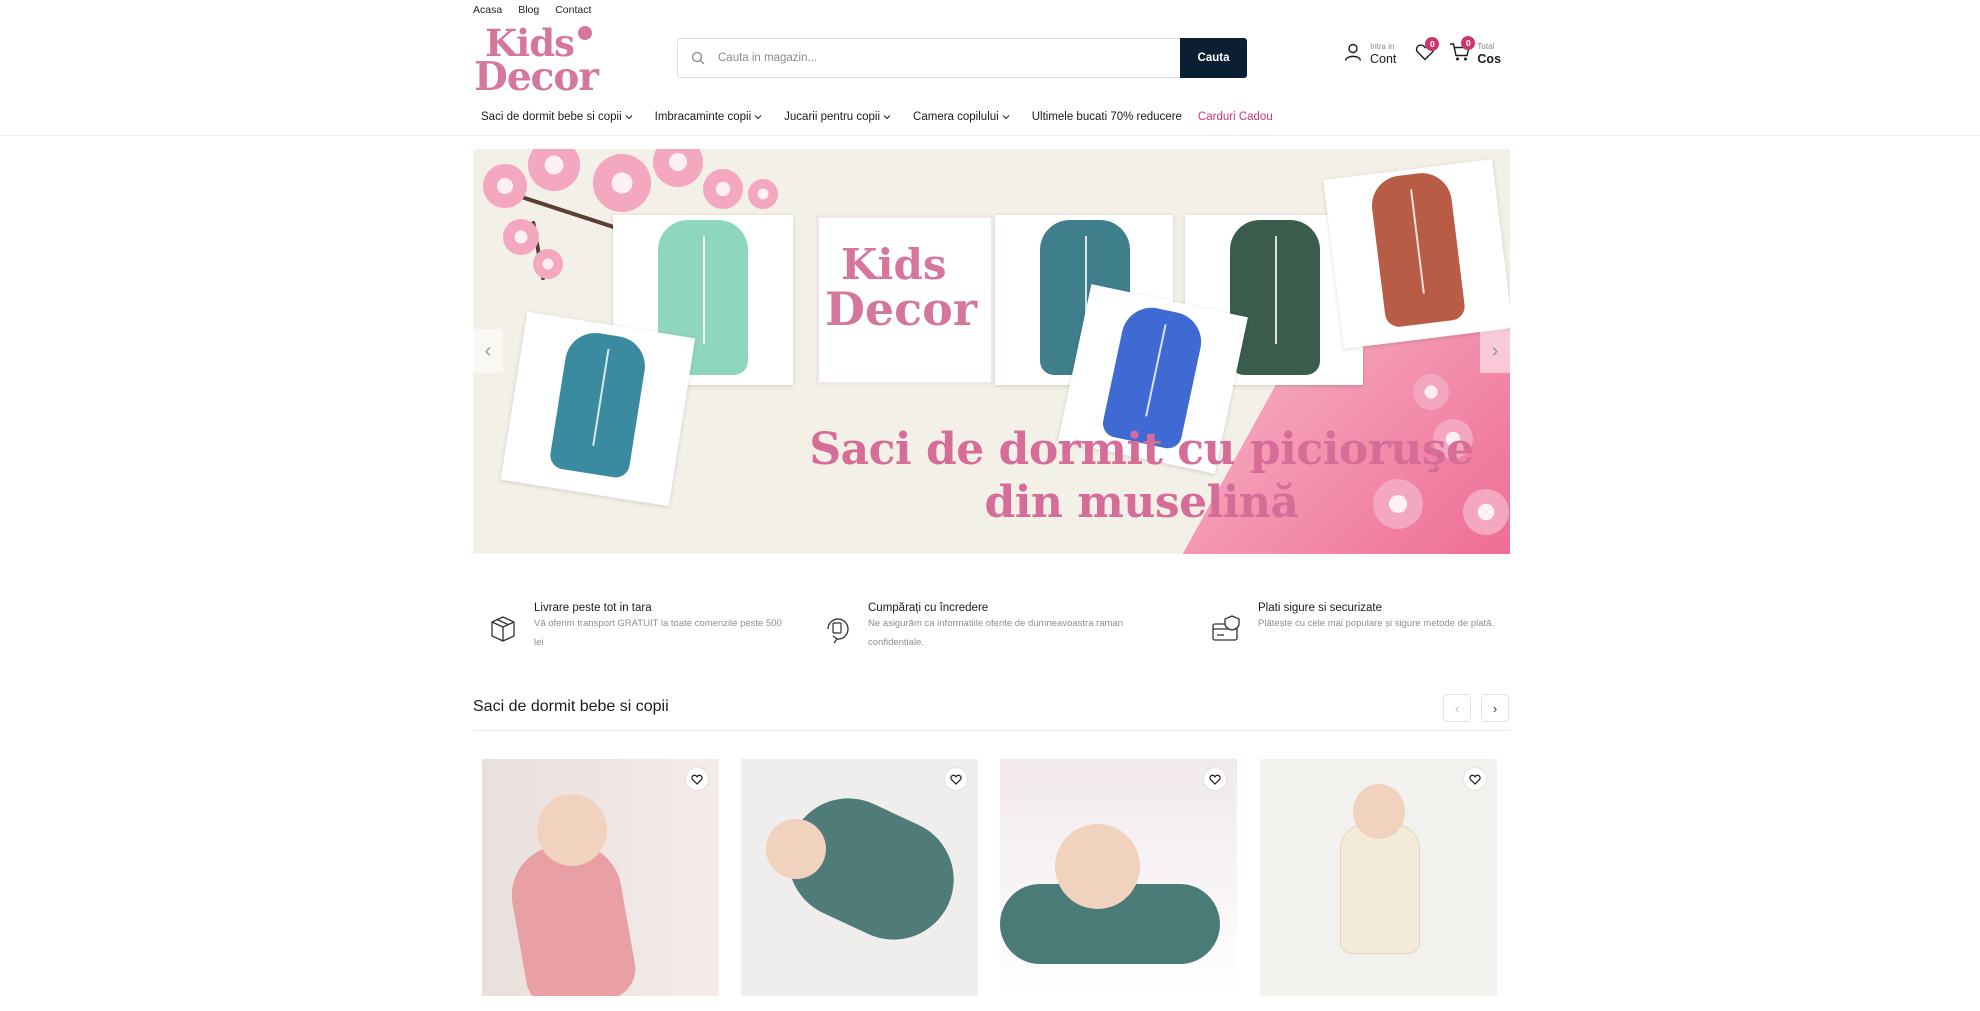 The height and width of the screenshot is (1011, 1980). Describe the element at coordinates (528, 11) in the screenshot. I see `top-link-blog: Blog` at that location.